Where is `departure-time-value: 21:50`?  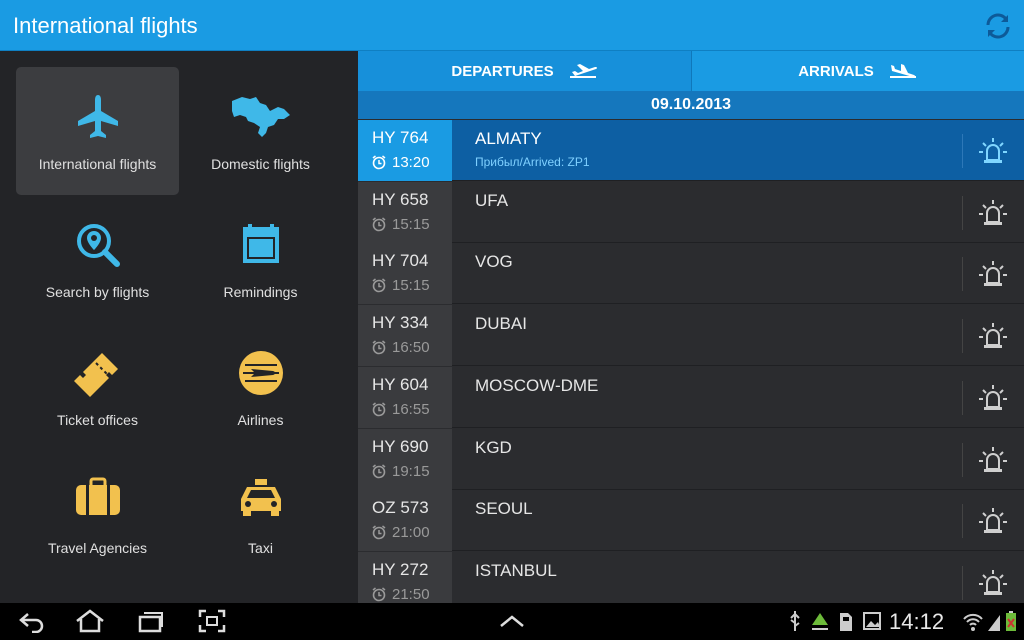 departure-time-value: 21:50 is located at coordinates (411, 594).